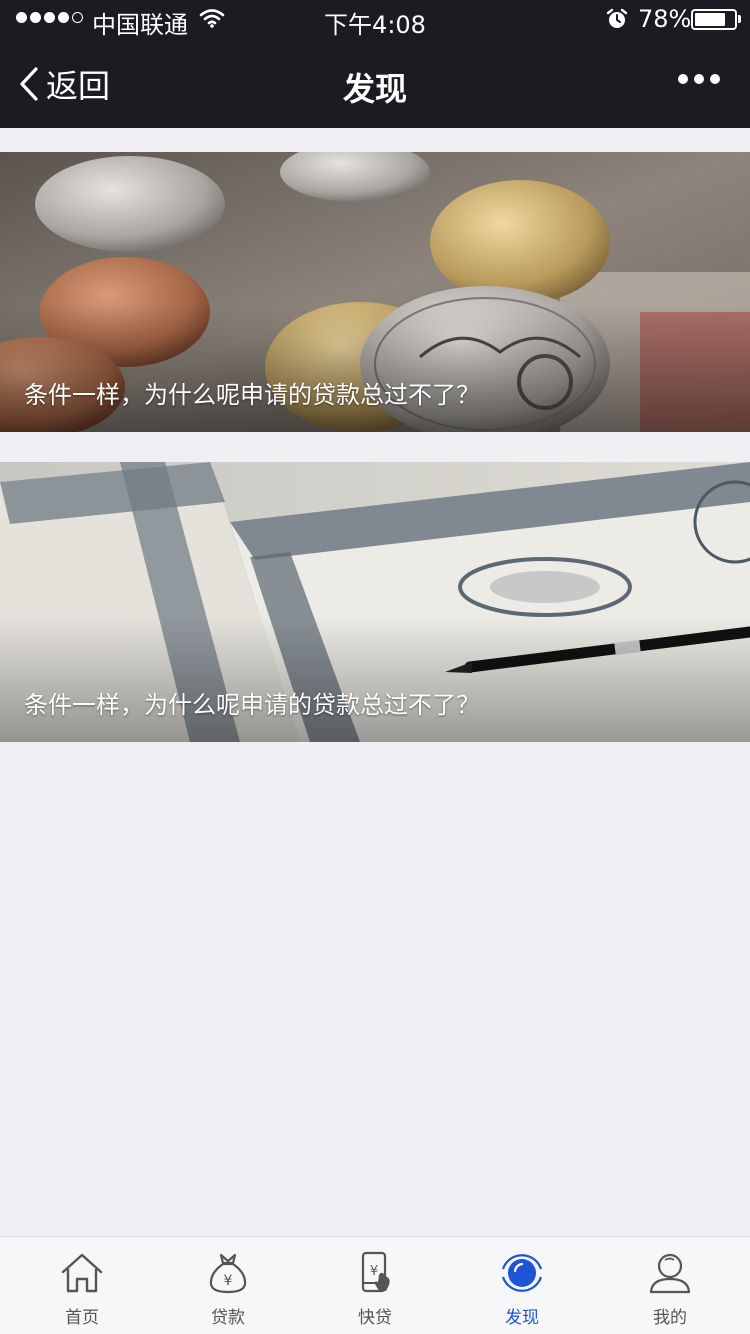  I want to click on tab-label: 发现, so click(522, 1318).